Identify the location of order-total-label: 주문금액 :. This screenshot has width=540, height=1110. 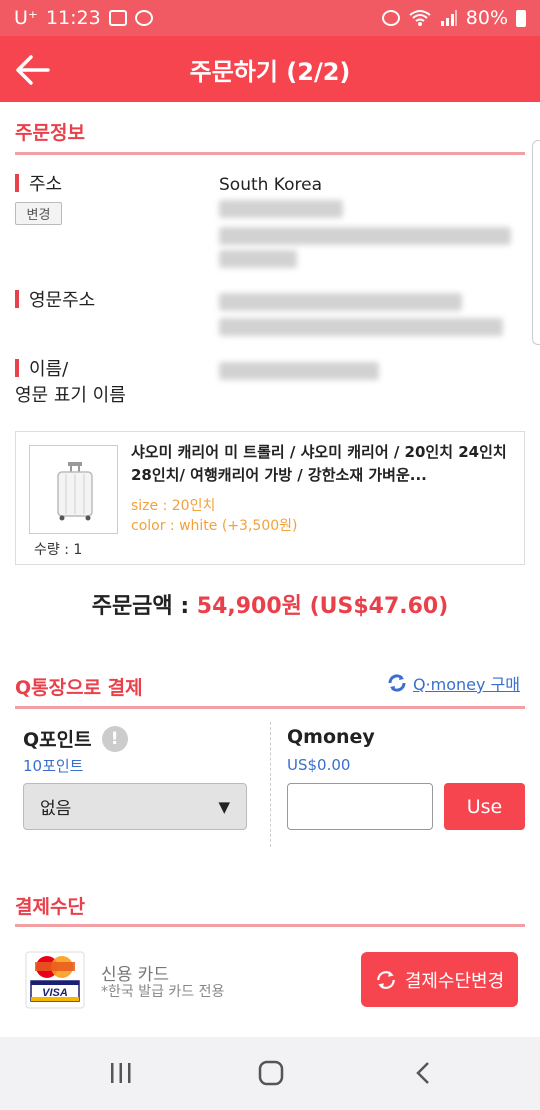
(144, 606).